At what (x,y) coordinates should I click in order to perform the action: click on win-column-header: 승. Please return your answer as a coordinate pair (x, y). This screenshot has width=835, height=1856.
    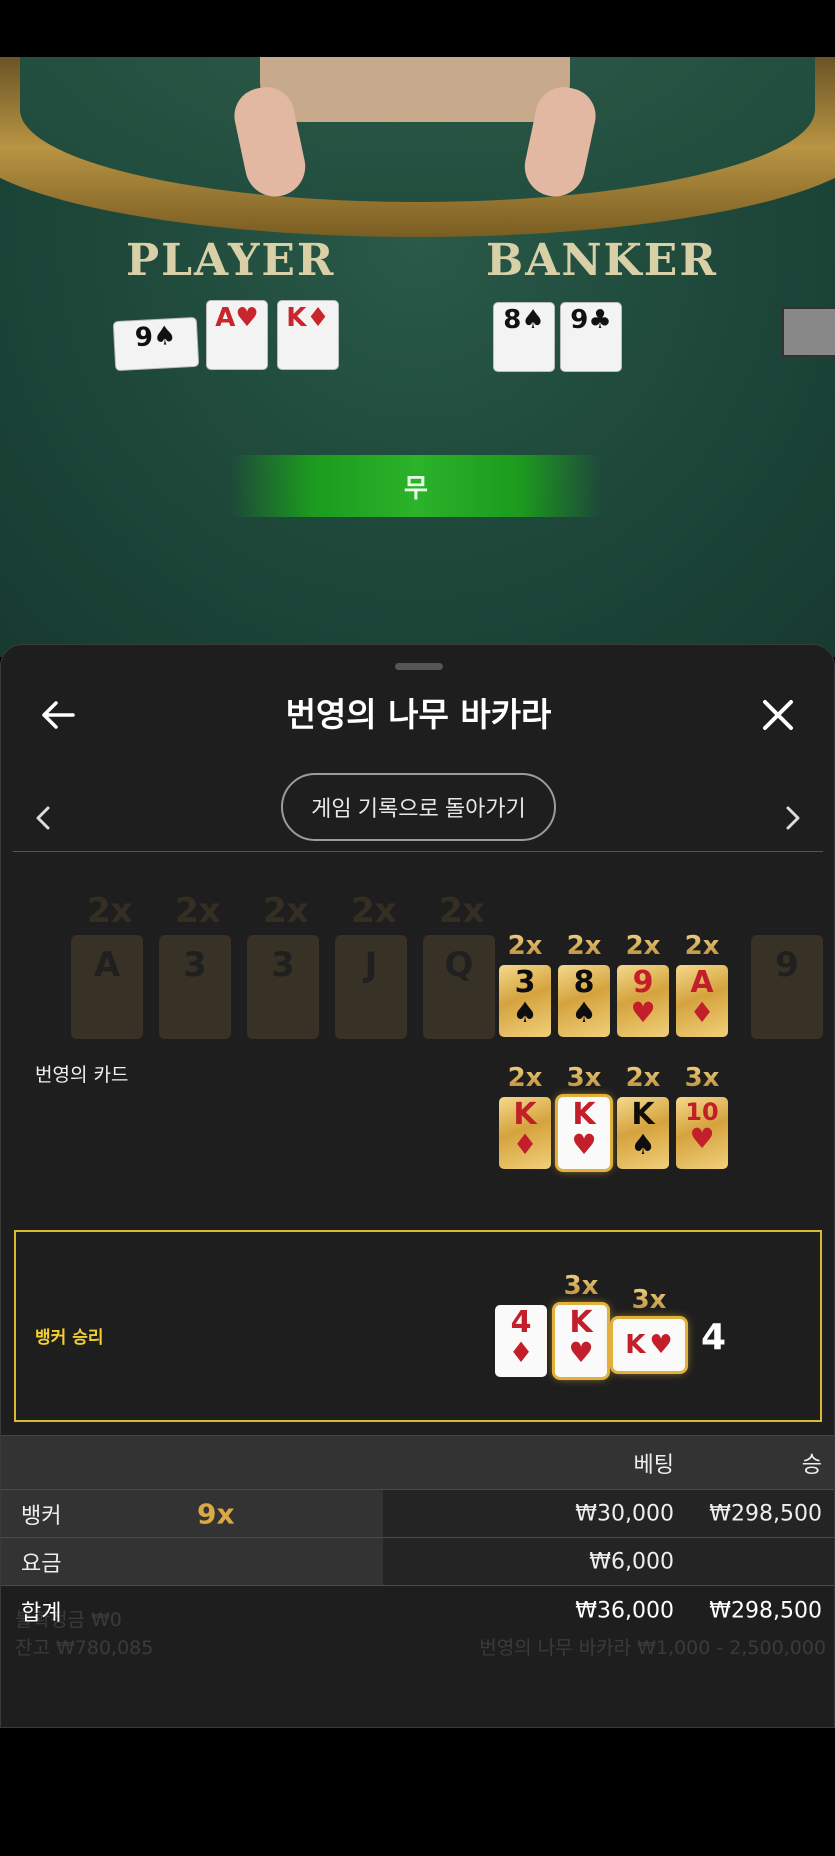
    Looking at the image, I should click on (811, 1465).